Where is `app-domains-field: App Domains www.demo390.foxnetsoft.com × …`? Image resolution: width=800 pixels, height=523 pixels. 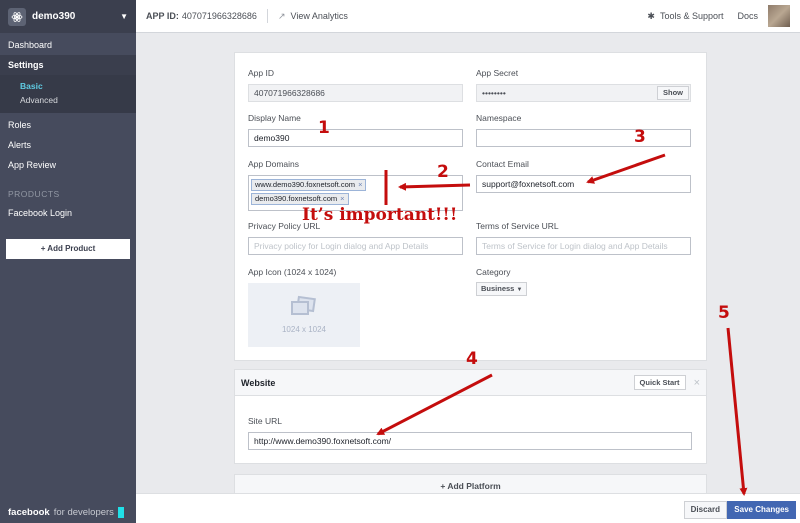
app-domains-field: App Domains www.demo390.foxnetsoft.com × … is located at coordinates (355, 185).